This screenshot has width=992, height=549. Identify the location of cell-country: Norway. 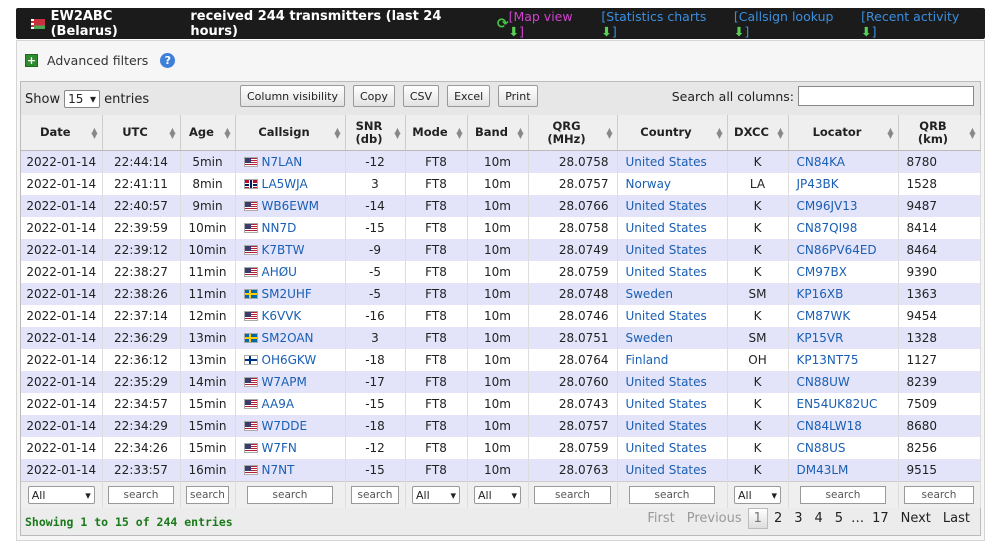
(672, 184).